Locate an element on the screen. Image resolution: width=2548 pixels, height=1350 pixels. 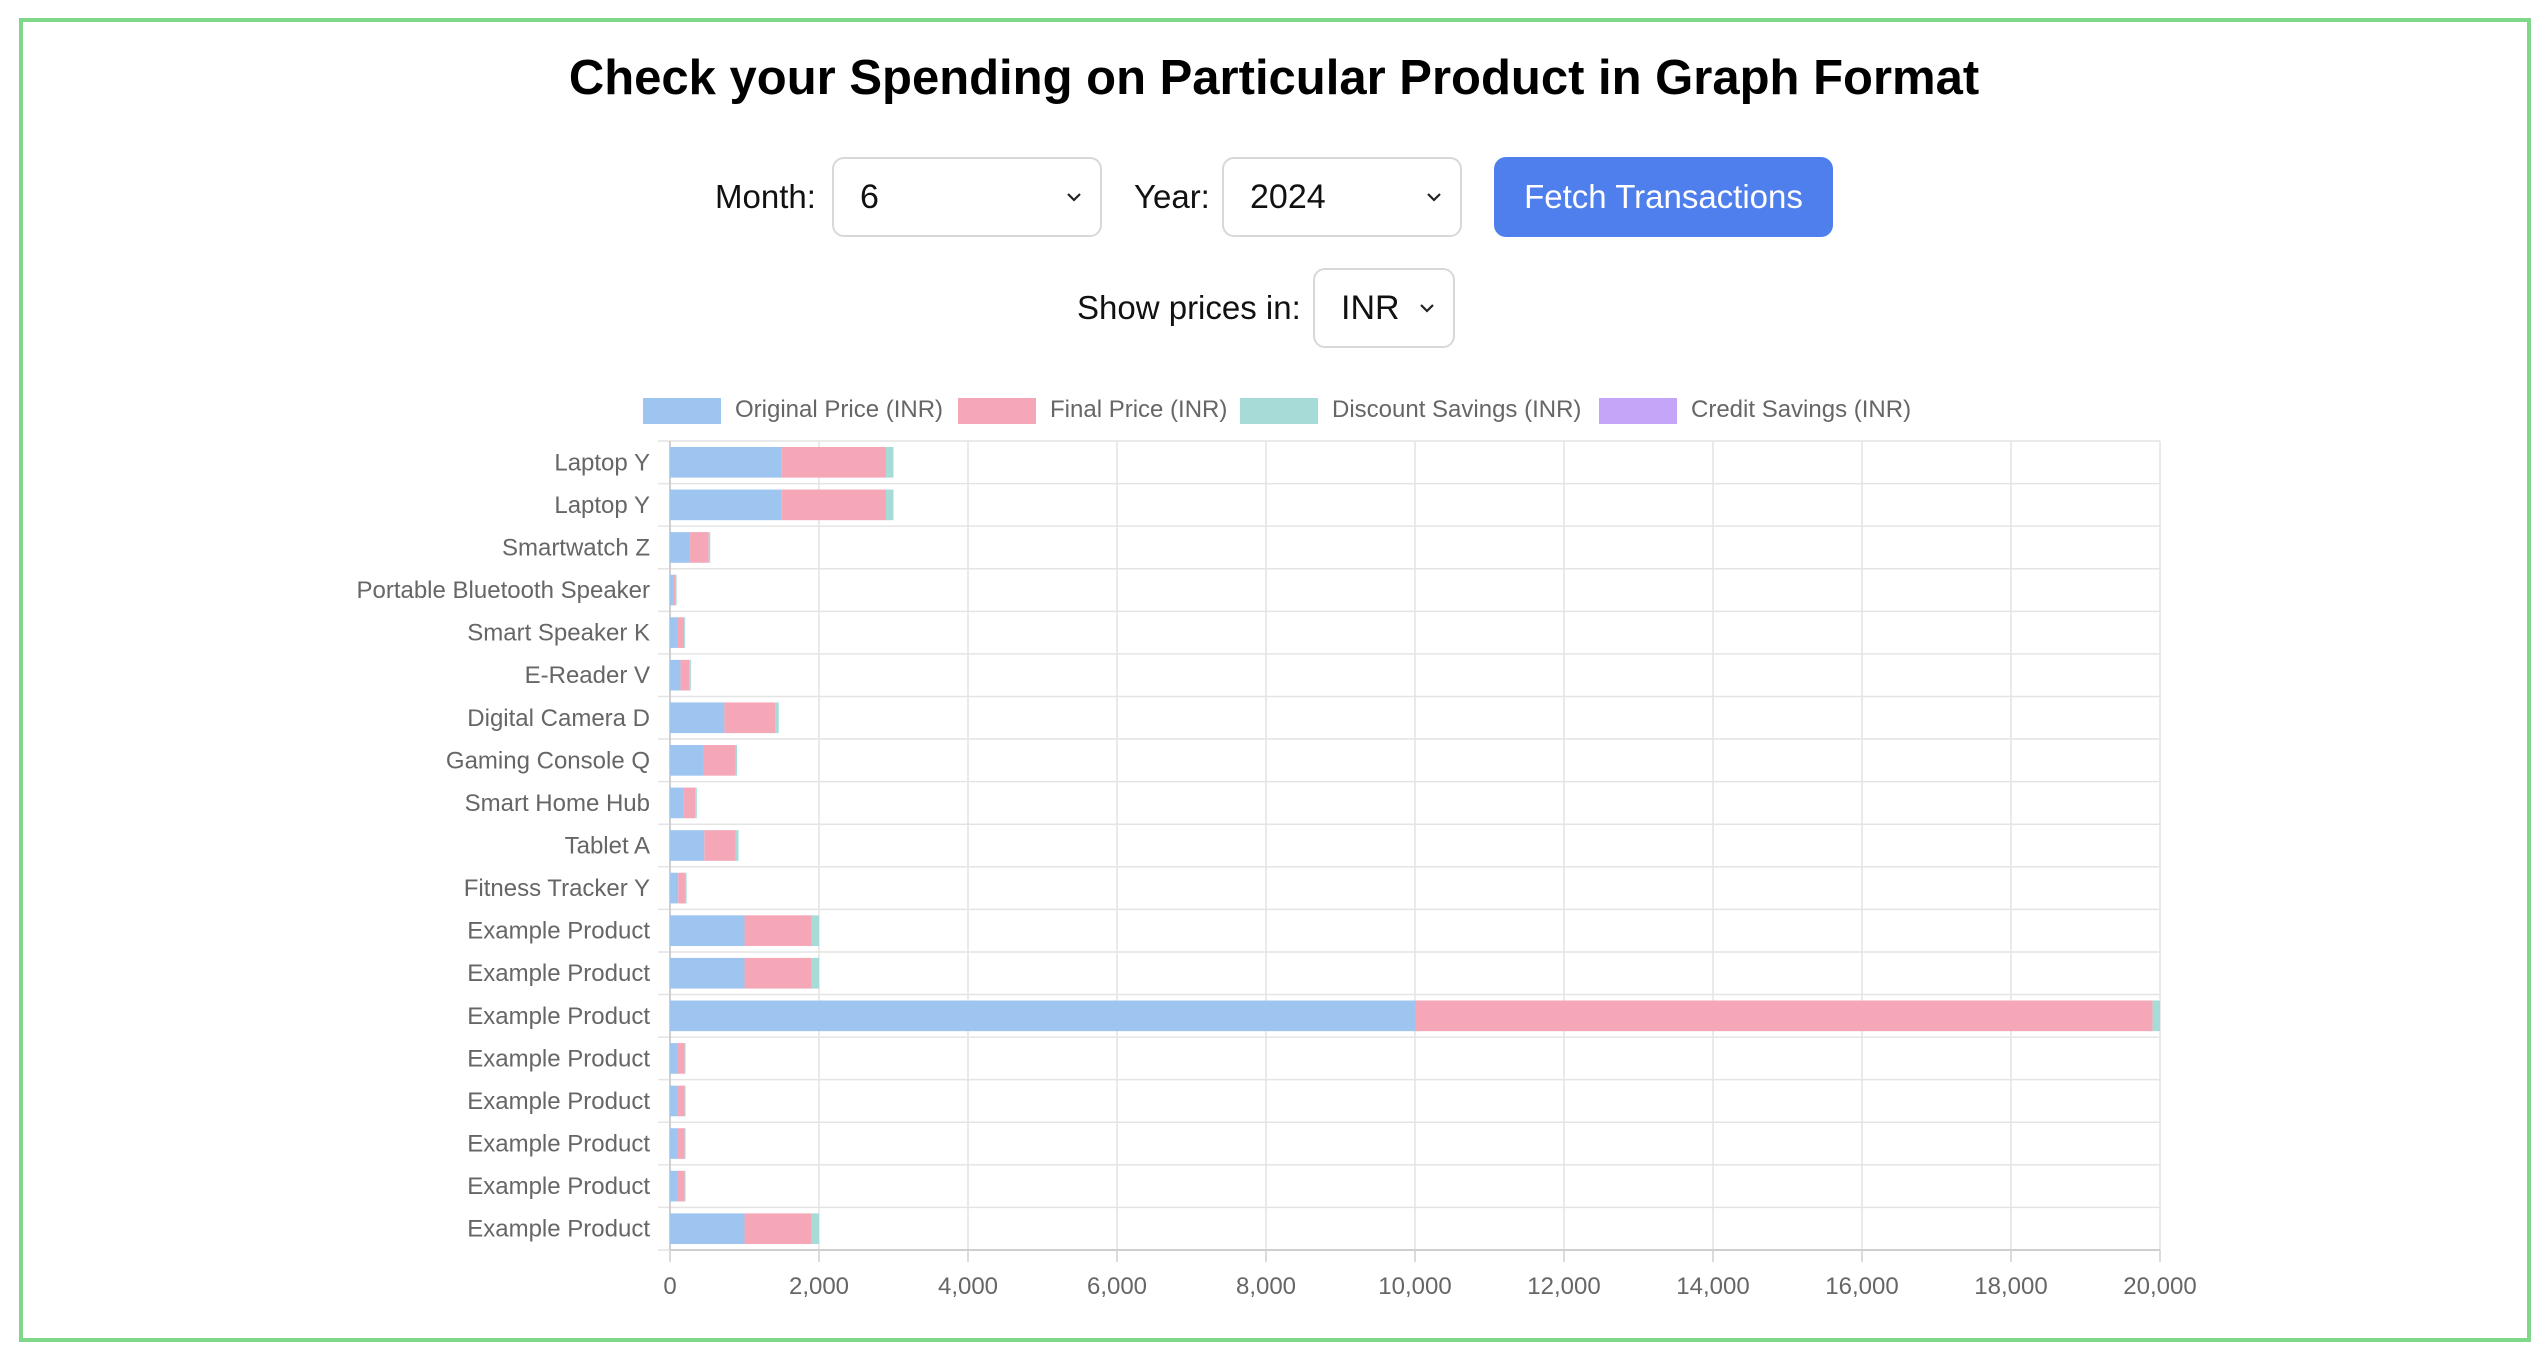
x-tick-label: 10,000 is located at coordinates (1414, 1286).